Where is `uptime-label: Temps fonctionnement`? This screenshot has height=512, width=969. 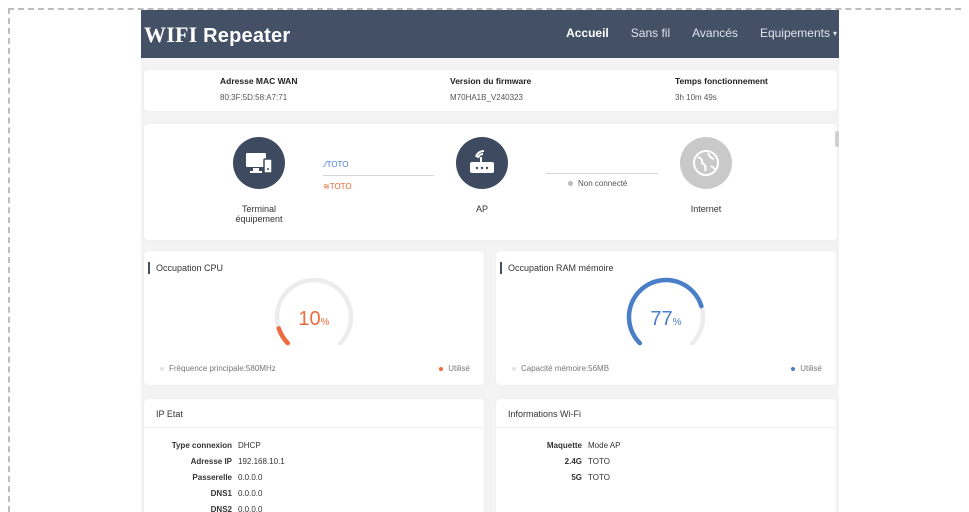
uptime-label: Temps fonctionnement is located at coordinates (721, 81).